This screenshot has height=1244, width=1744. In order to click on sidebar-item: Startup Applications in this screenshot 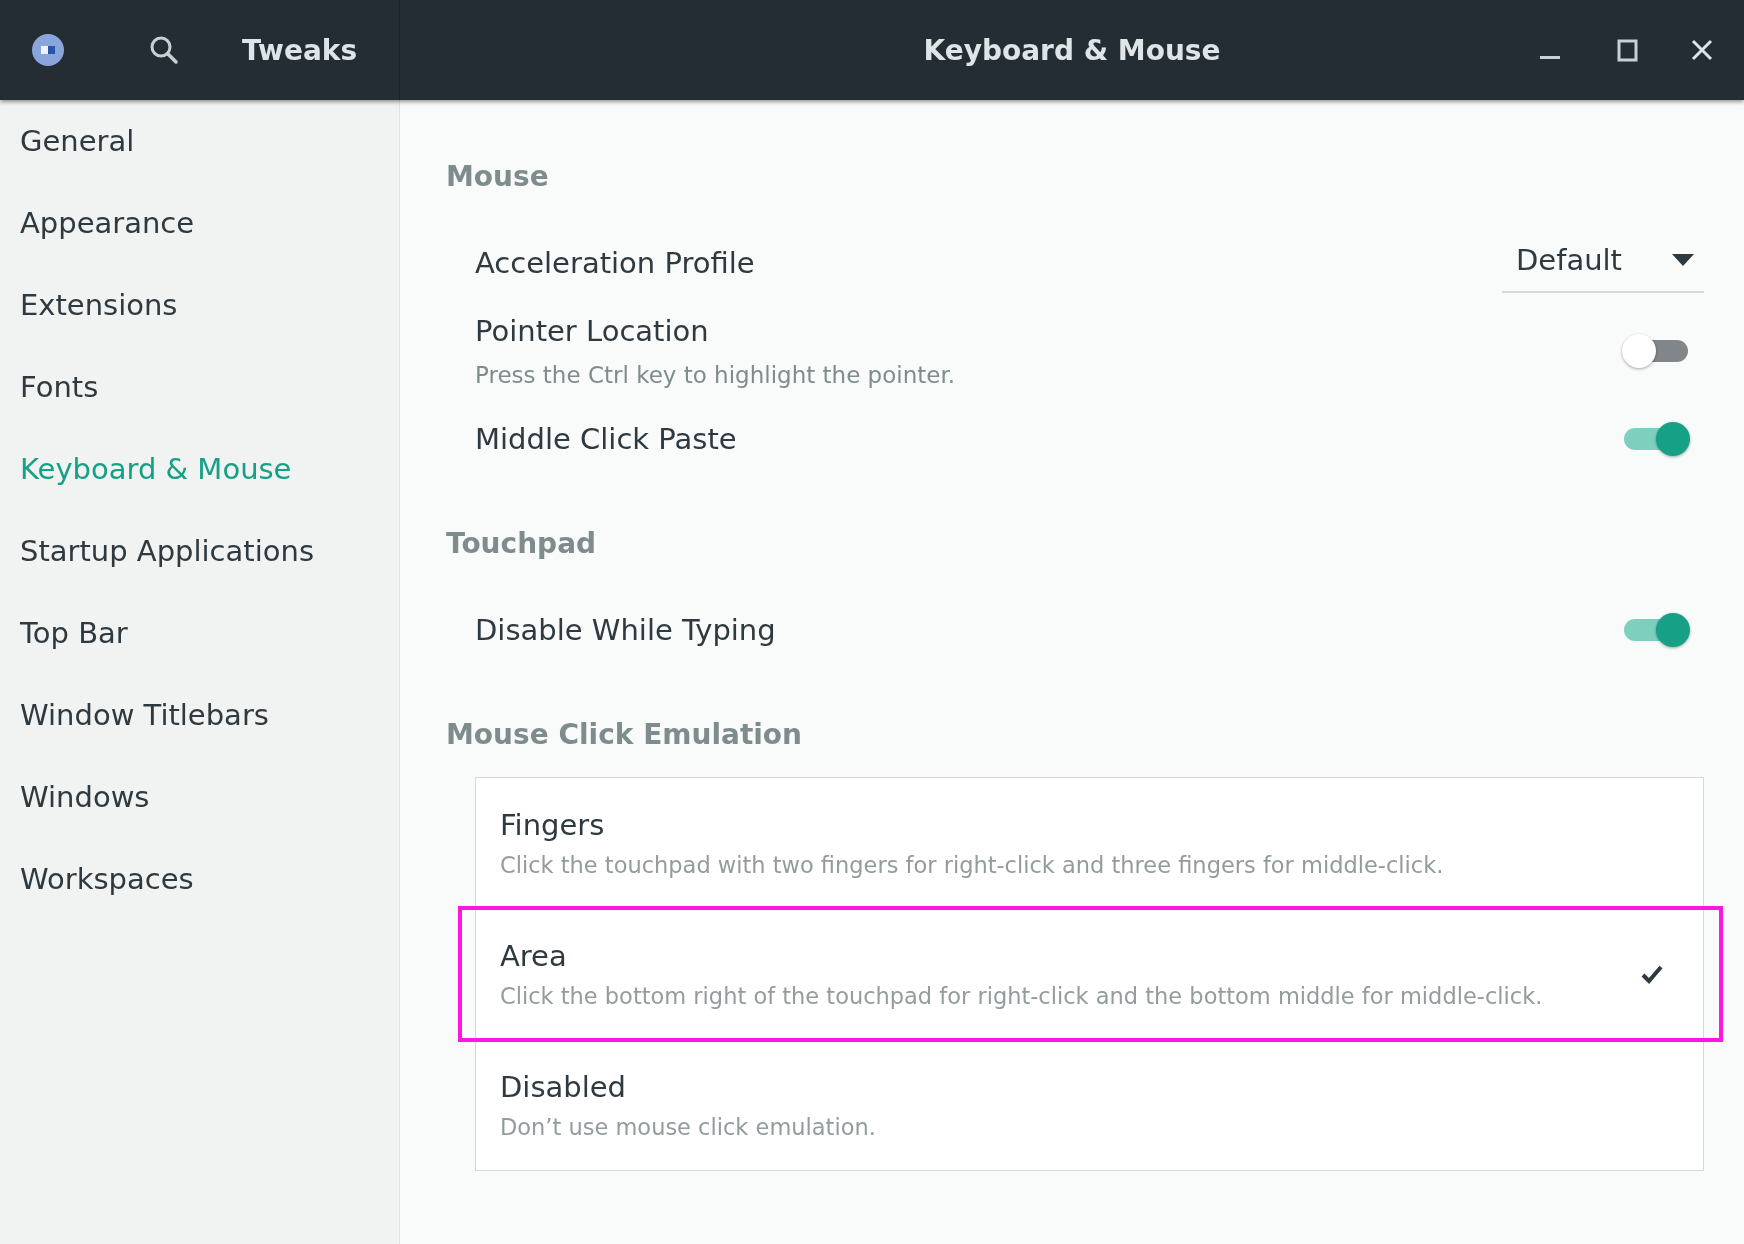, I will do `click(167, 551)`.